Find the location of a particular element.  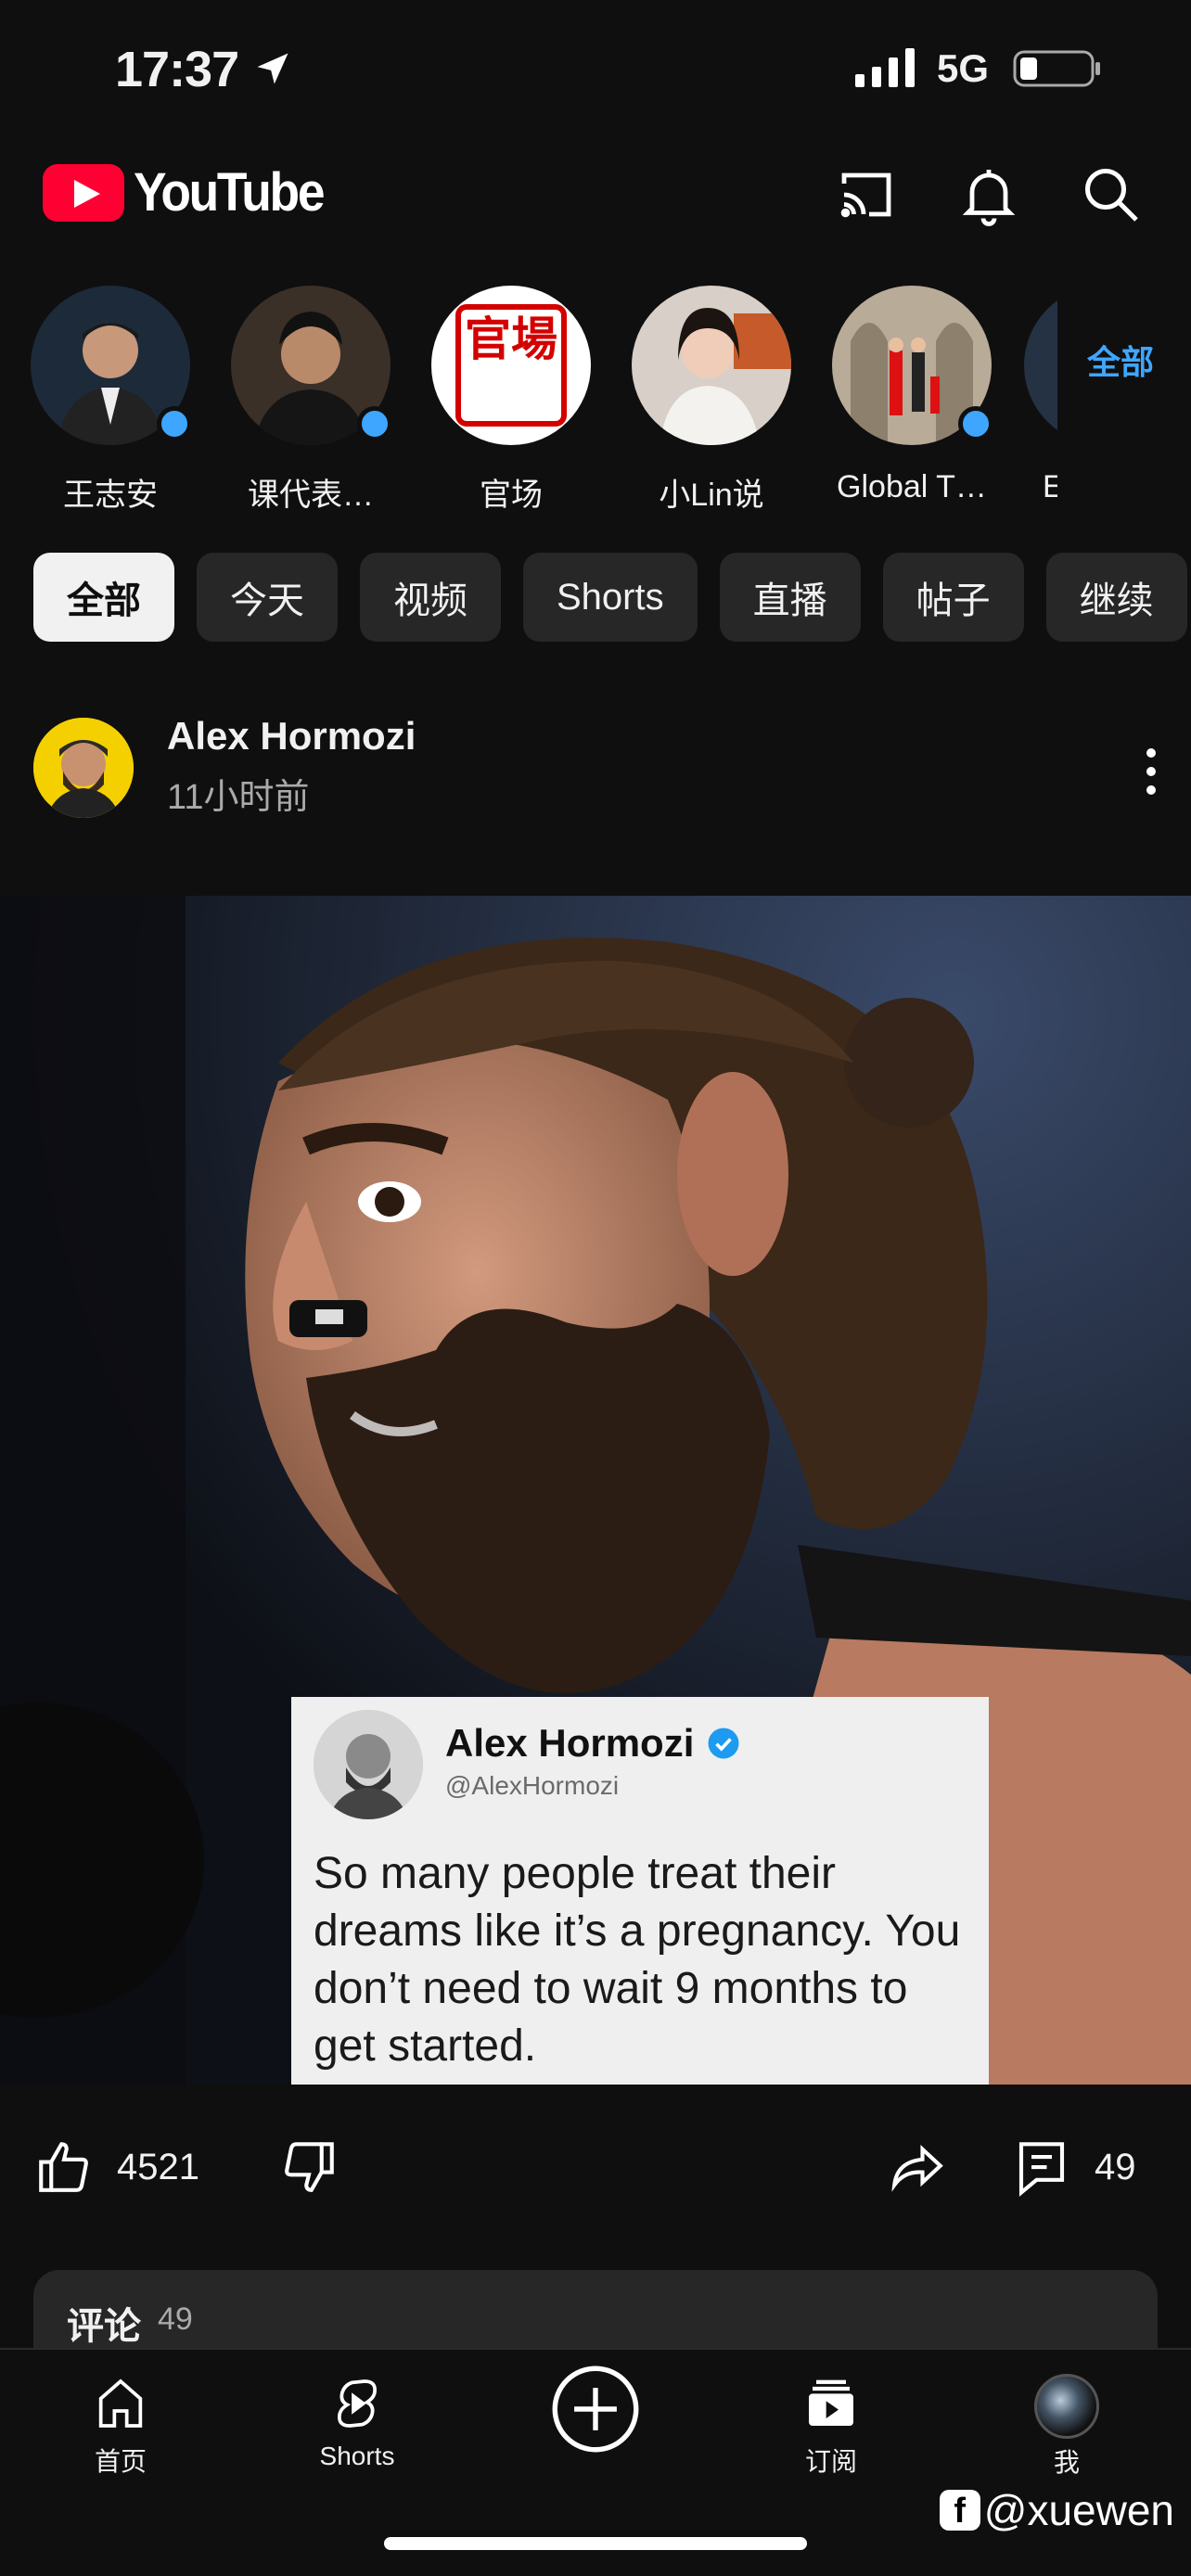

create-plus-icon is located at coordinates (595, 2409).